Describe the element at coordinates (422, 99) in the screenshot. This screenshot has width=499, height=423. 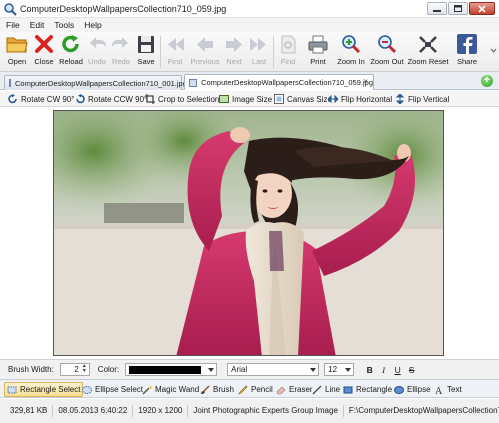
I see `flip-vertical-button: Flip Vertical` at that location.